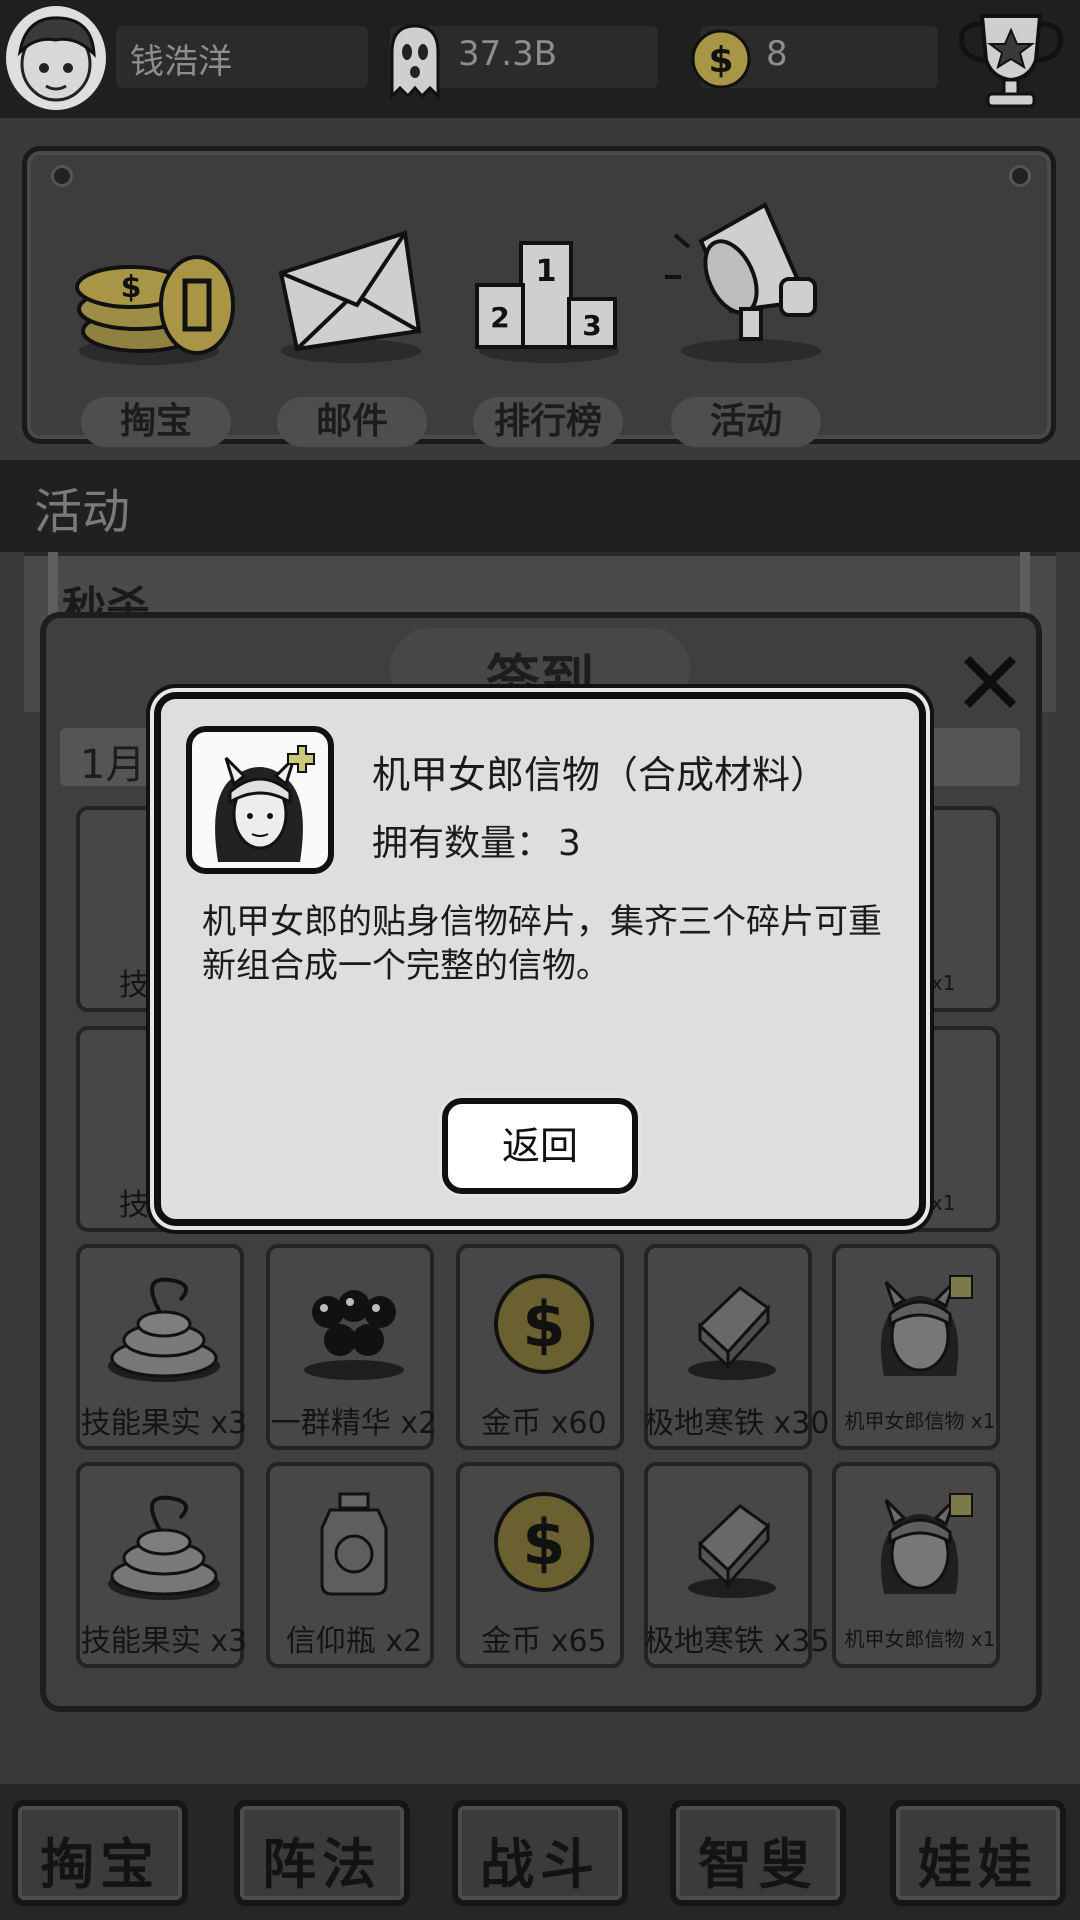 The width and height of the screenshot is (1080, 1920). What do you see at coordinates (547, 302) in the screenshot?
I see `podium-icon: 1 2 3` at bounding box center [547, 302].